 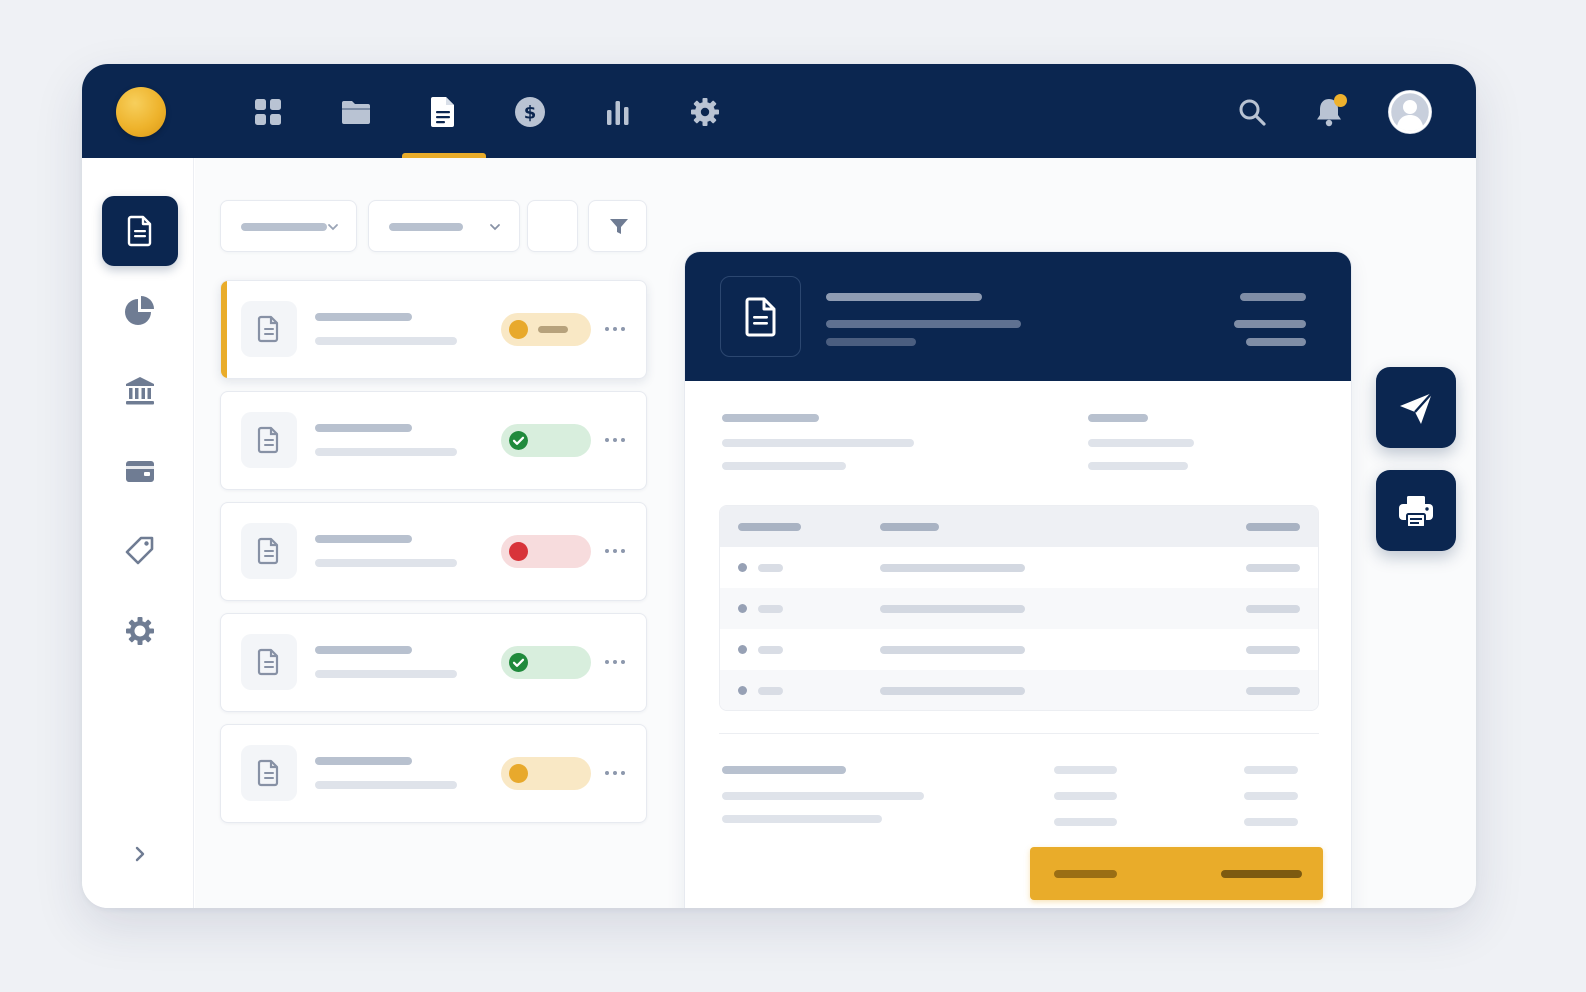 I want to click on funnel-icon, so click(x=619, y=226).